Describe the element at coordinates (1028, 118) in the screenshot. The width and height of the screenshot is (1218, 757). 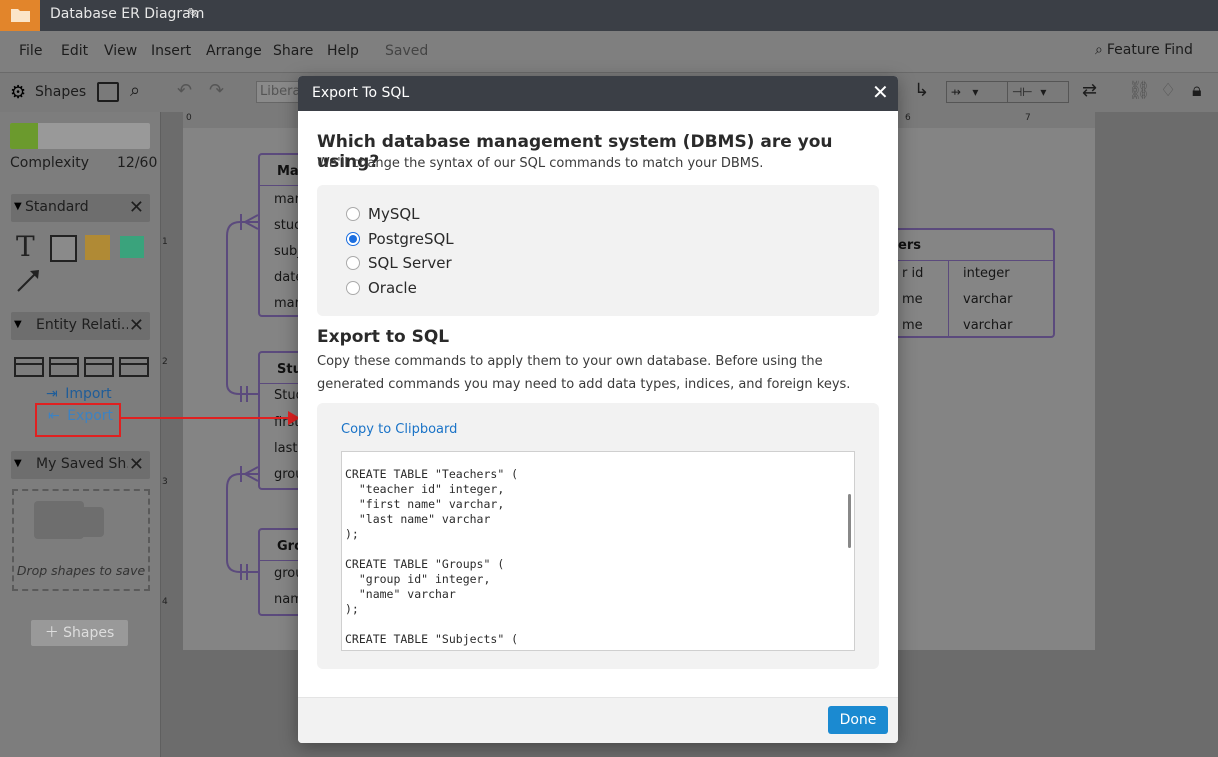
I see `ruler-tick: 7` at that location.